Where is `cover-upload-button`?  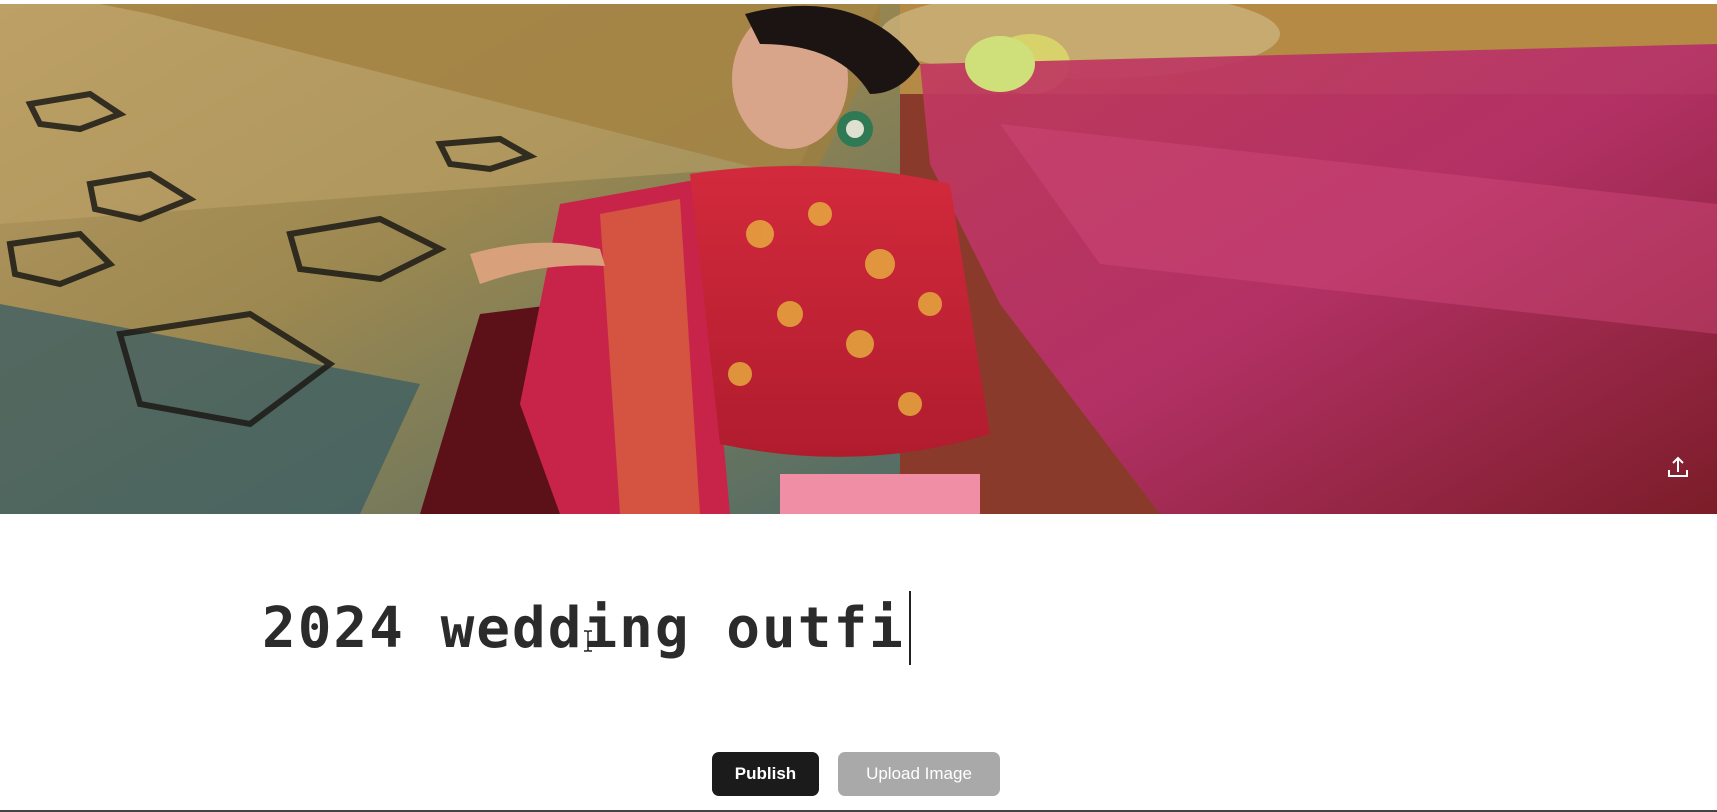
cover-upload-button is located at coordinates (1678, 467).